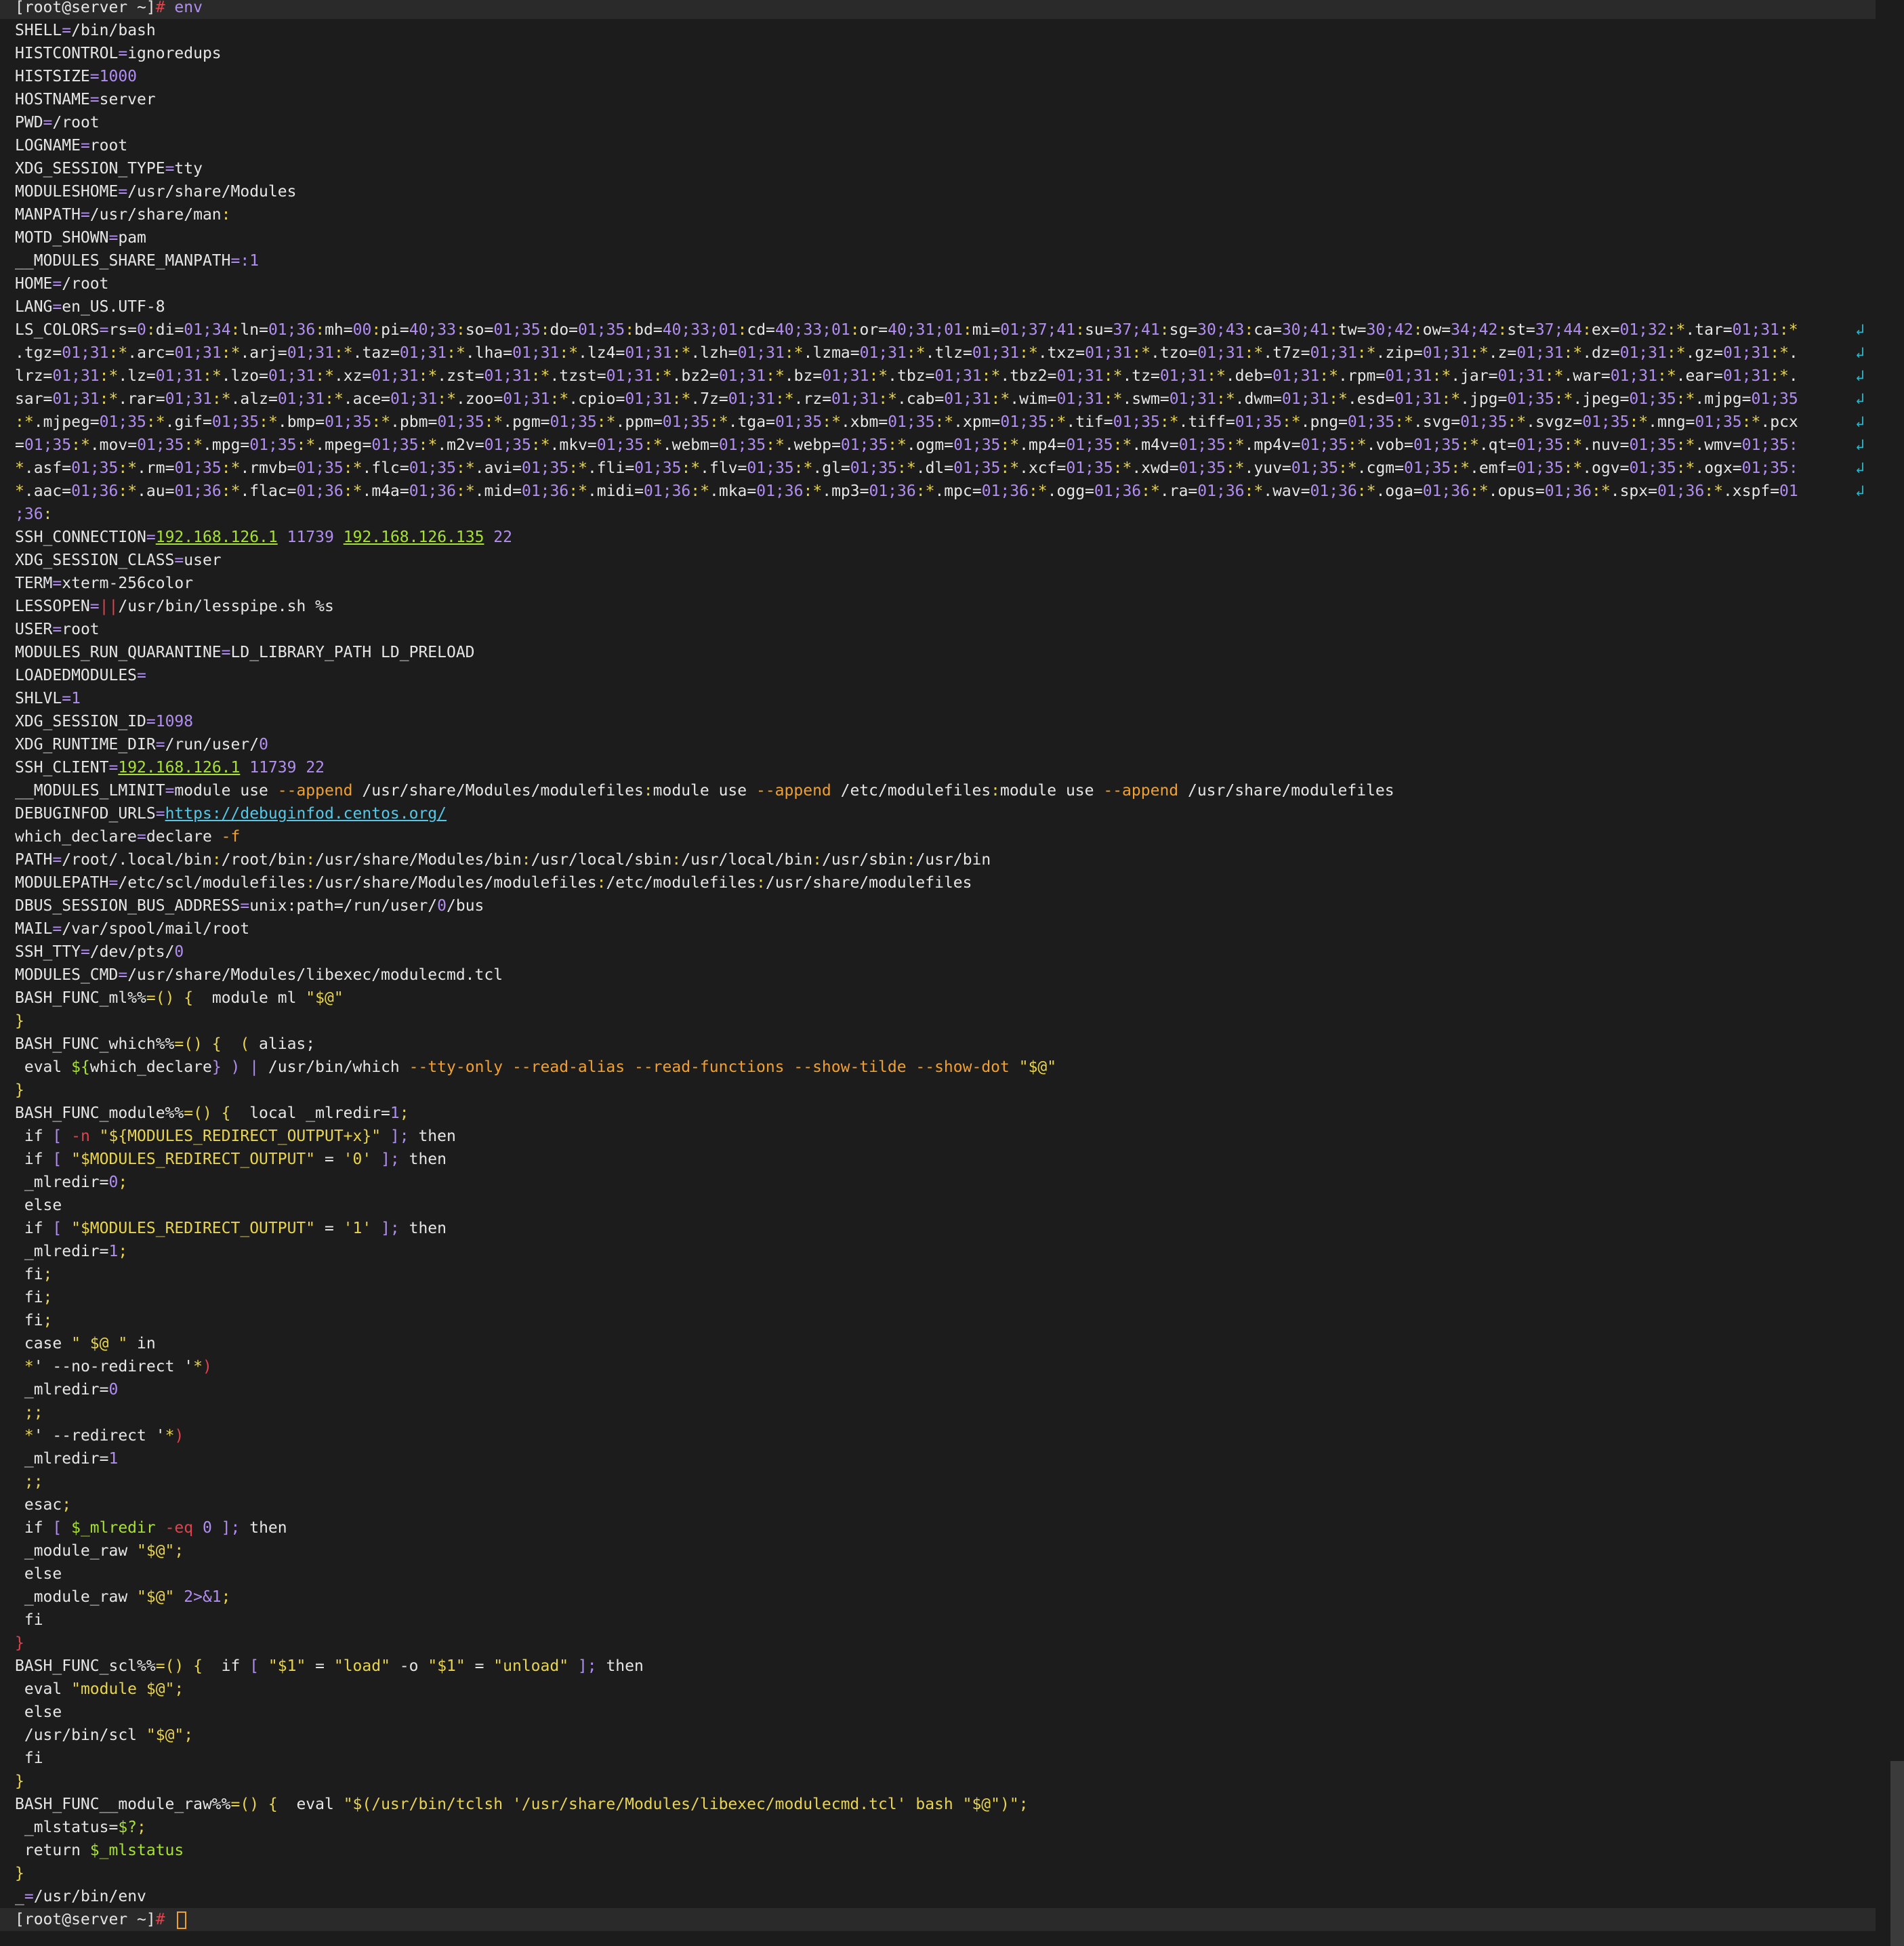 Image resolution: width=1904 pixels, height=1946 pixels. I want to click on text-segment: PATH, so click(34, 860).